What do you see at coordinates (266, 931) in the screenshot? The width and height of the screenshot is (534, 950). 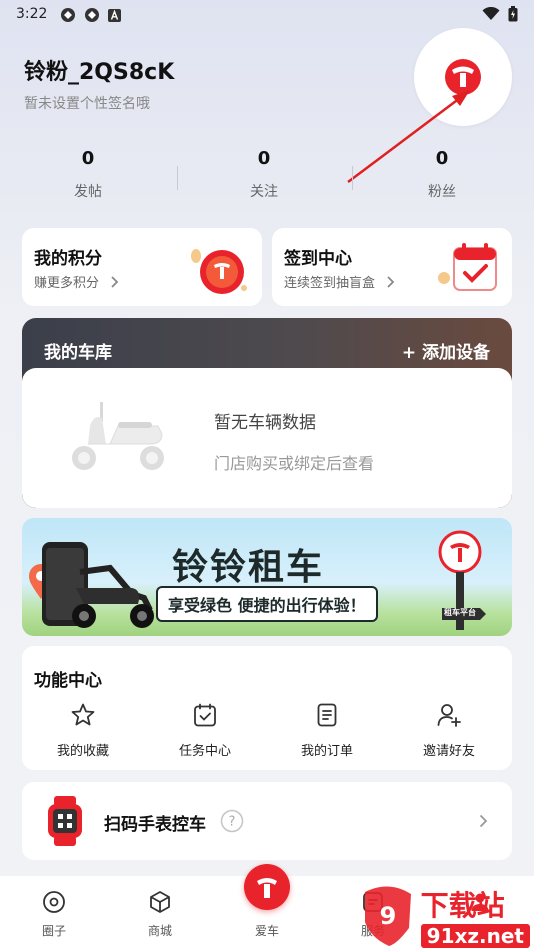 I see `tab-car-label: 爱车` at bounding box center [266, 931].